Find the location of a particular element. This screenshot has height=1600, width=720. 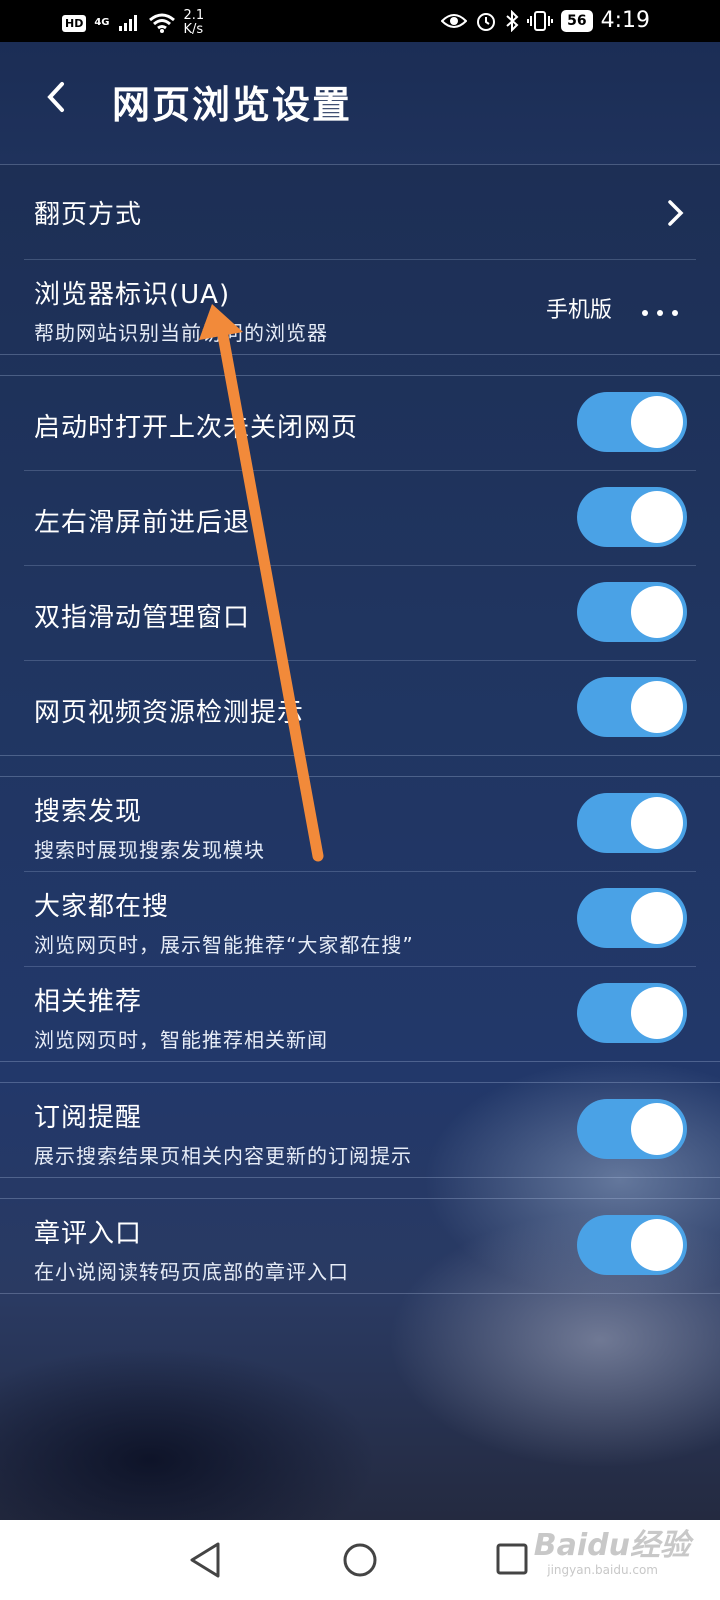

speed-value: 2.1 is located at coordinates (194, 15).